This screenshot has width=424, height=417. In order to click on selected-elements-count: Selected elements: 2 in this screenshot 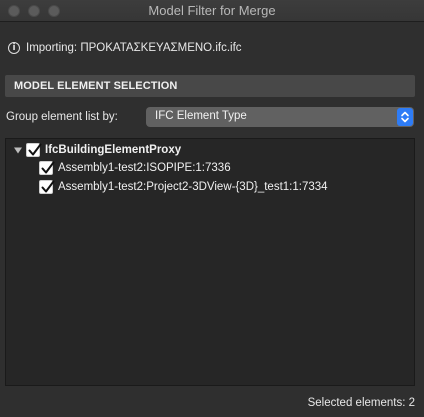, I will do `click(361, 403)`.